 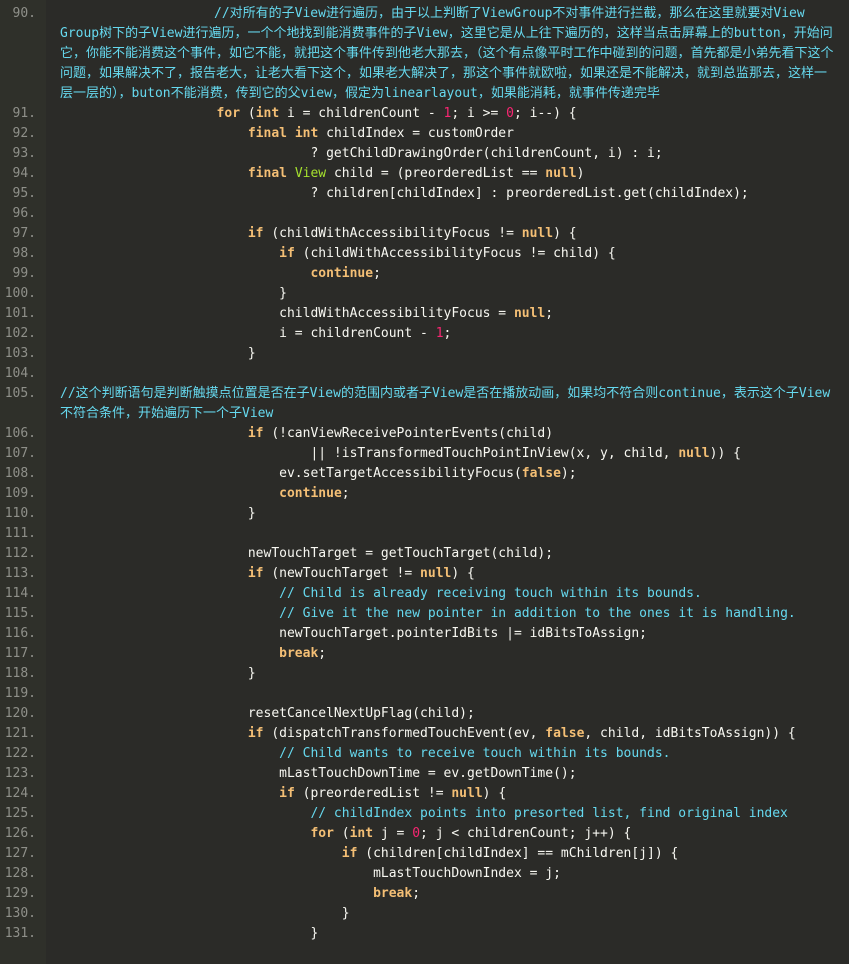 What do you see at coordinates (20, 853) in the screenshot?
I see `line-number: 127.` at bounding box center [20, 853].